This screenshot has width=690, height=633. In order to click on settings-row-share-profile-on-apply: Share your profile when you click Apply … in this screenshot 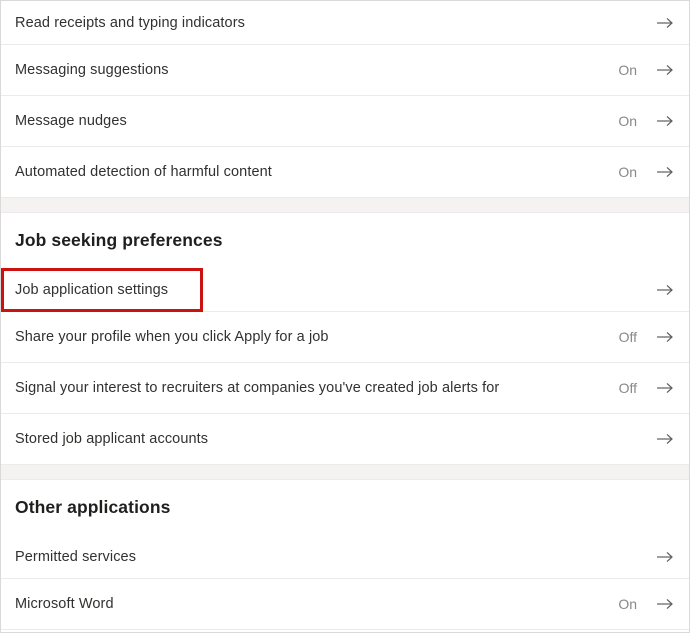, I will do `click(345, 337)`.